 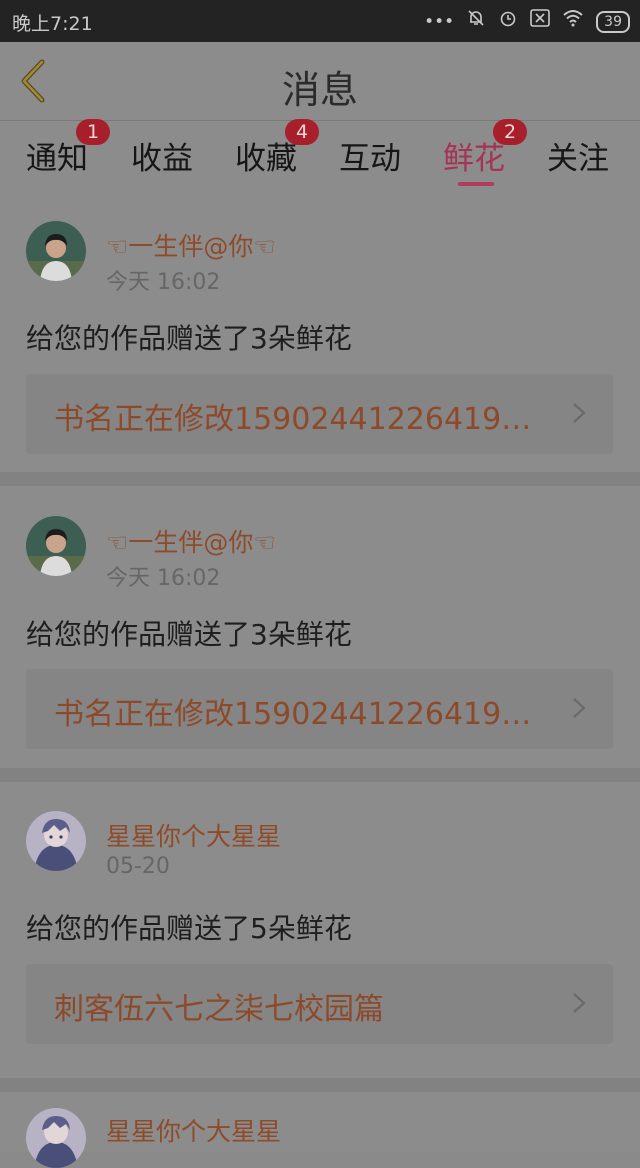 I want to click on unread-badge: 4, so click(x=302, y=132).